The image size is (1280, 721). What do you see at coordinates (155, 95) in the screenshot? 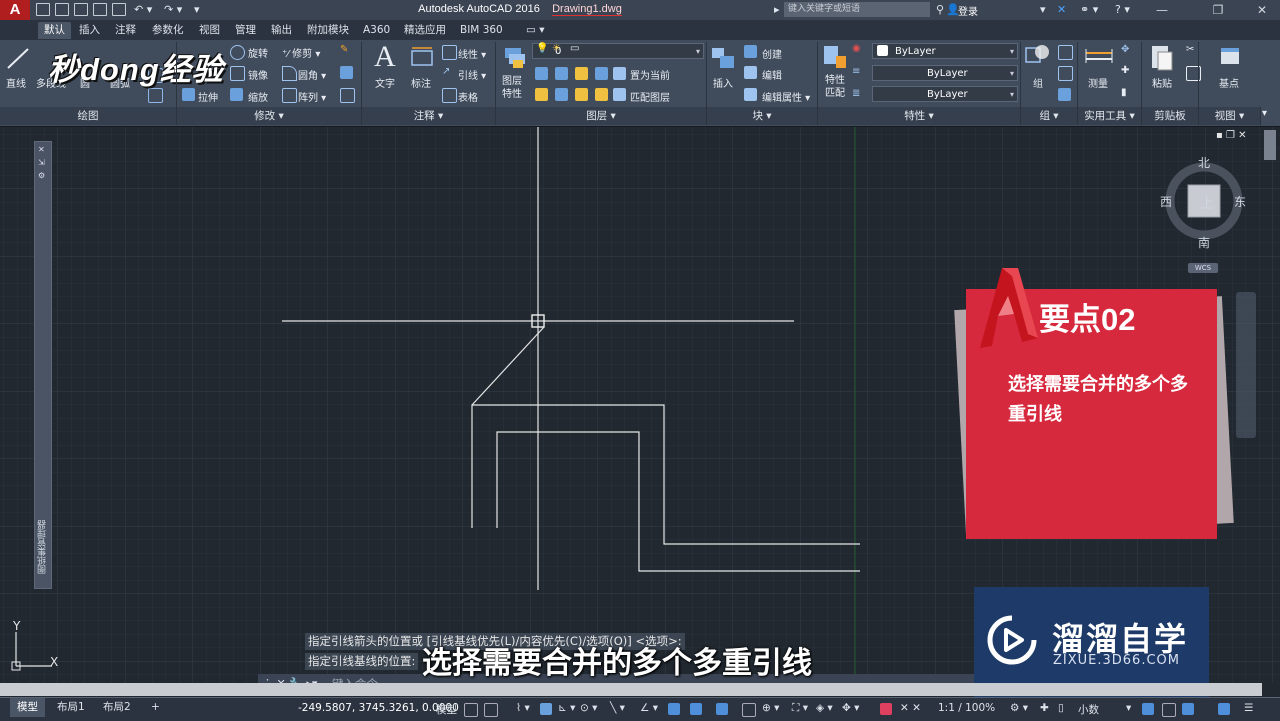
I see `hatch-tool-icon` at bounding box center [155, 95].